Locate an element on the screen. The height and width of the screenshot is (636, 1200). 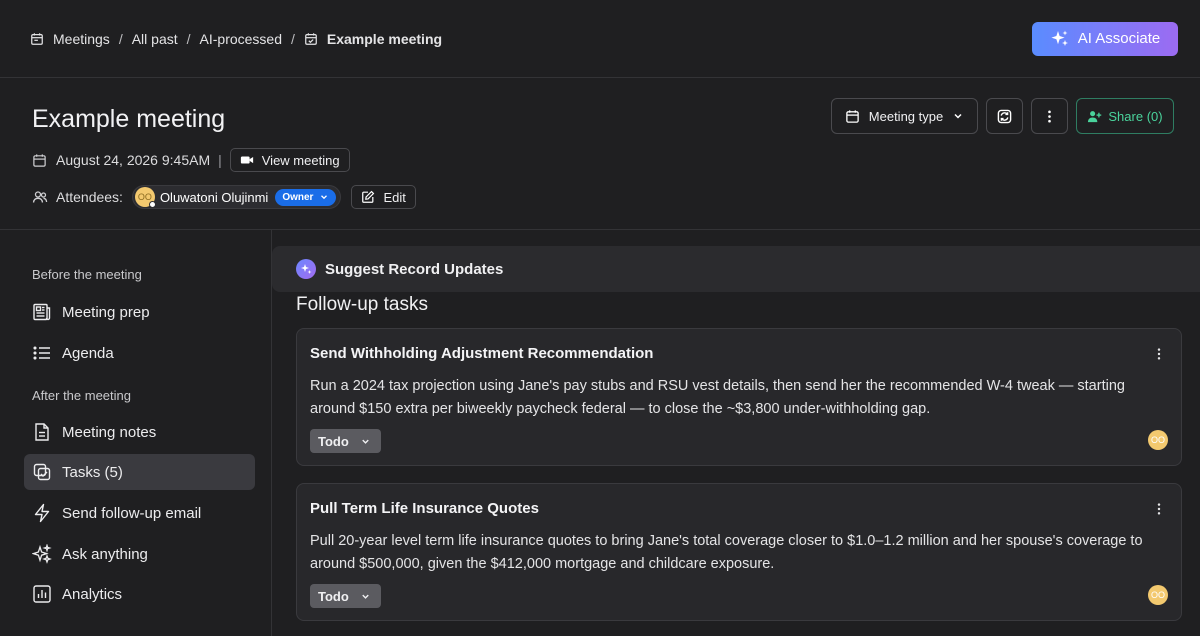
share-button: Share (0) is located at coordinates (1125, 116).